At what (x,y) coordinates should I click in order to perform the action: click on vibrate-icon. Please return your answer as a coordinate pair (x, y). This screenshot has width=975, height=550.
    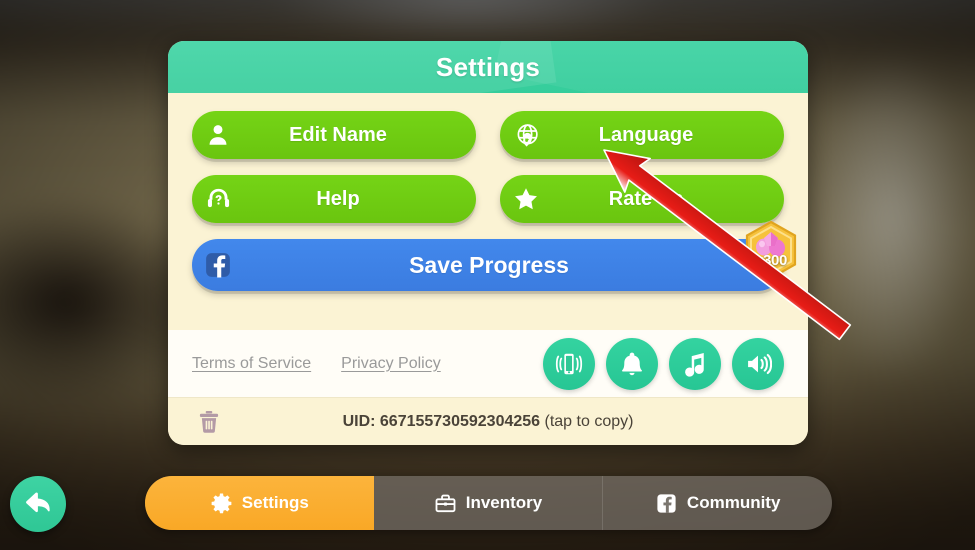
    Looking at the image, I should click on (569, 363).